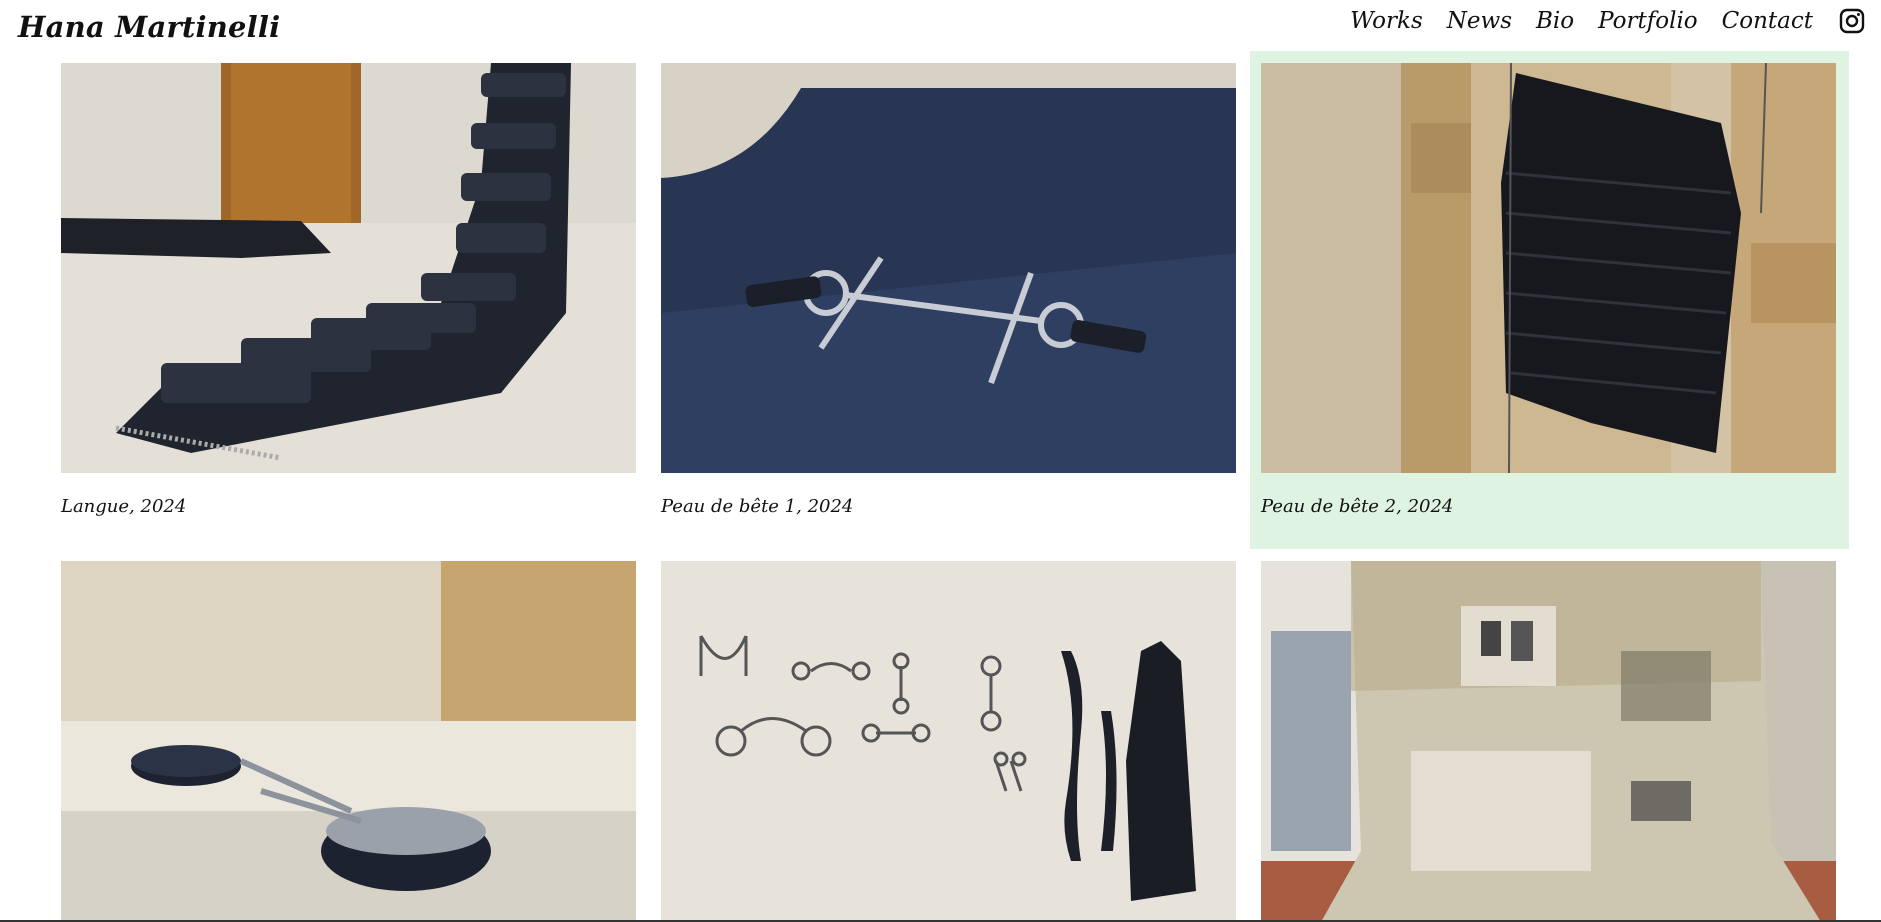 The image size is (1881, 922). Describe the element at coordinates (1548, 506) in the screenshot. I see `work-caption: Peau de bête 2, 2024` at that location.